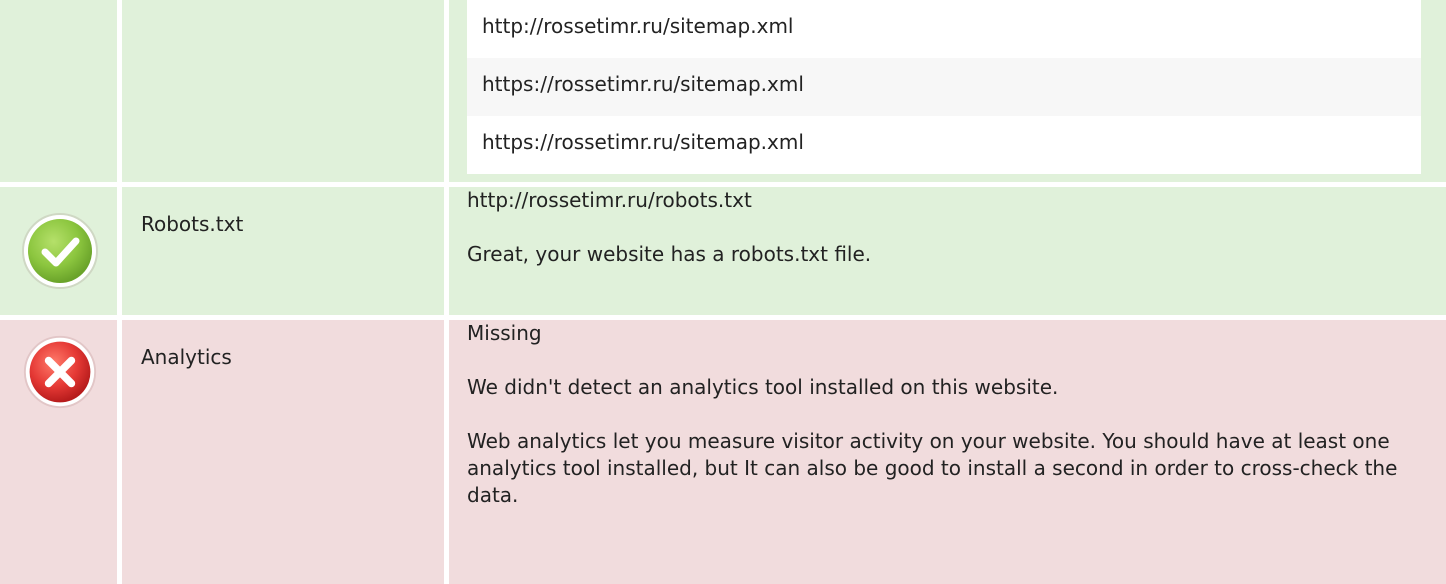 This screenshot has width=1446, height=584. What do you see at coordinates (609, 200) in the screenshot?
I see `robots-url: http://rossetimr.ru/robots.txt` at bounding box center [609, 200].